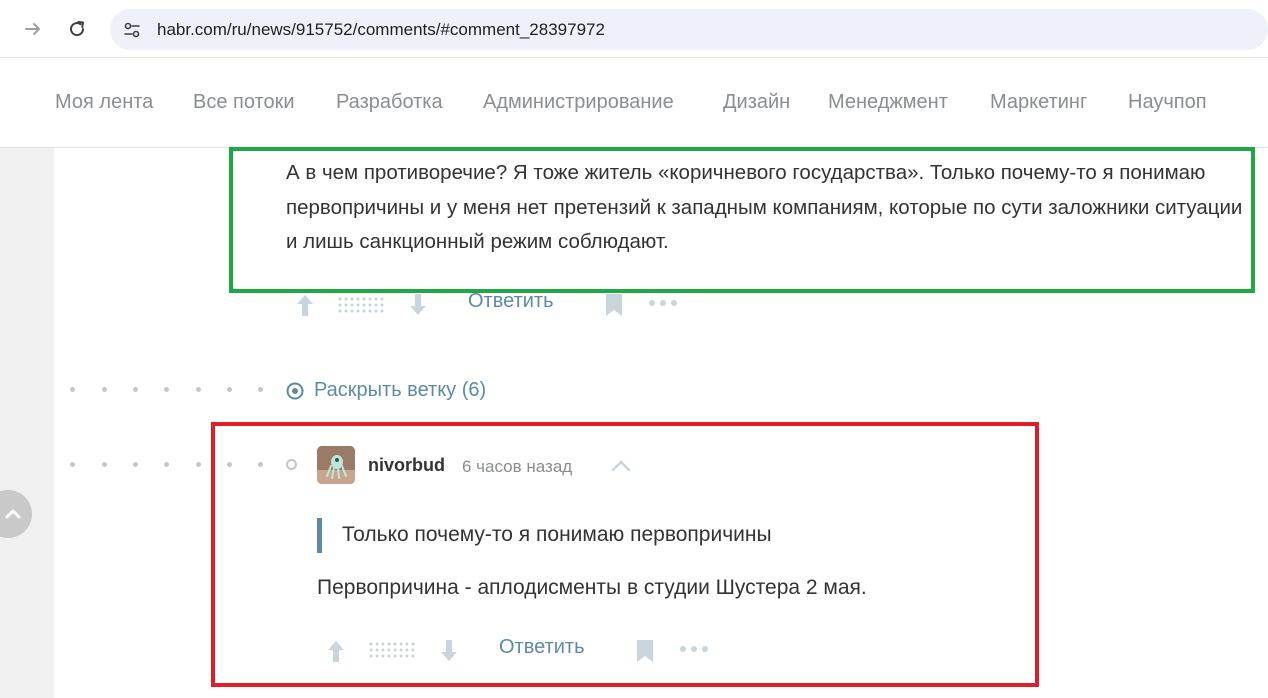 The height and width of the screenshot is (698, 1268). What do you see at coordinates (295, 390) in the screenshot?
I see `target-icon` at bounding box center [295, 390].